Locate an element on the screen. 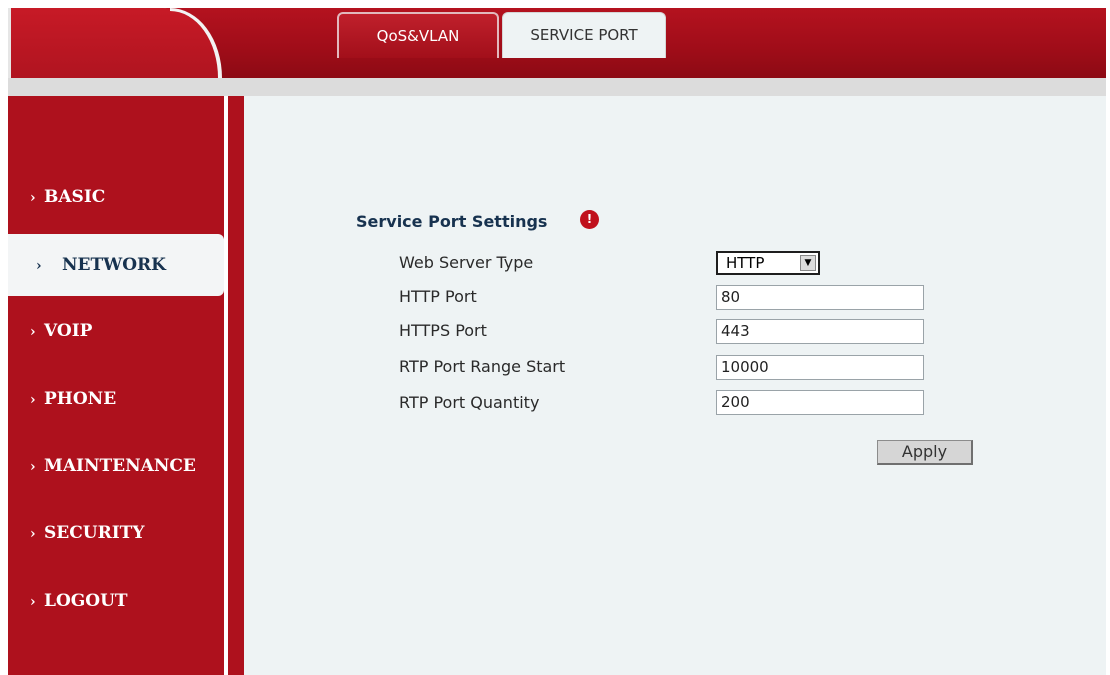  web-server-type-value: HTTP is located at coordinates (745, 263).